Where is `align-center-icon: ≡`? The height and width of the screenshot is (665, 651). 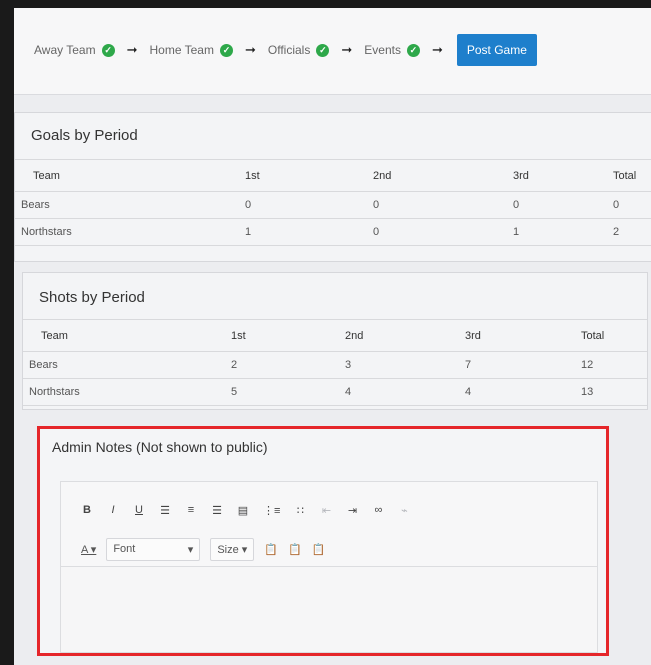 align-center-icon: ≡ is located at coordinates (191, 510).